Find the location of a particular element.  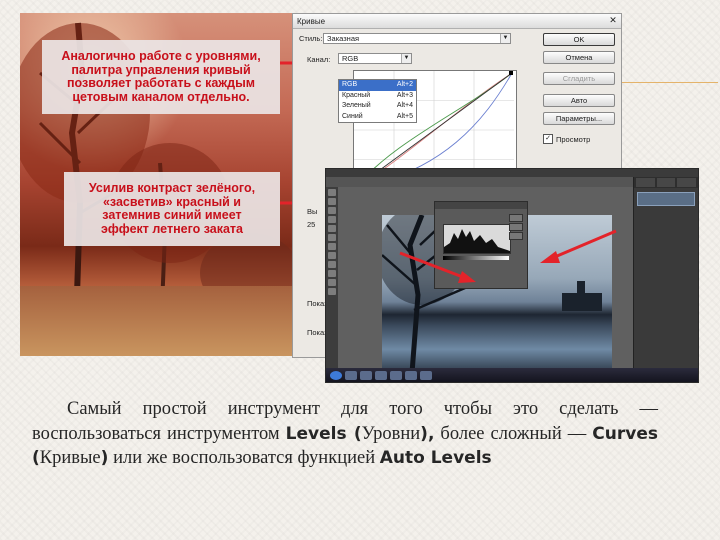

ok-button: OK is located at coordinates (579, 39).